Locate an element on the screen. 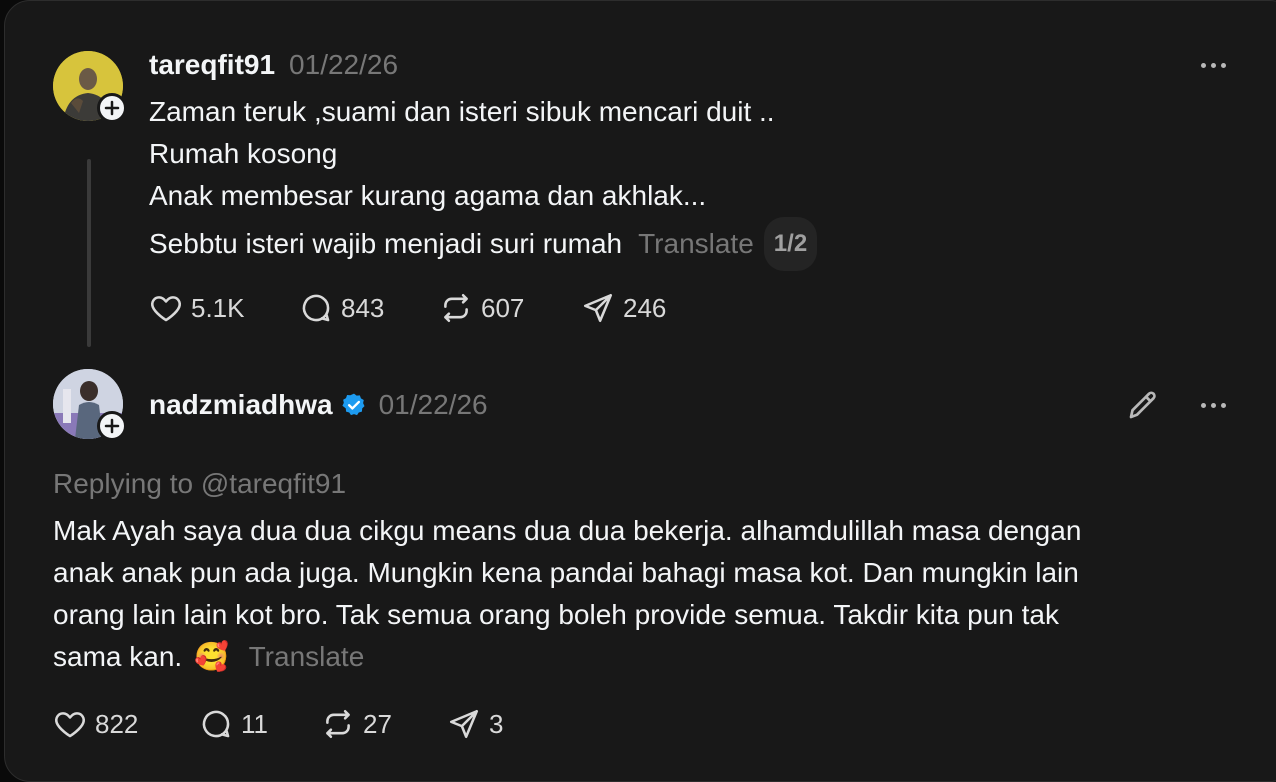  replying-to-label: Replying to @tareqfit91 is located at coordinates (199, 484).